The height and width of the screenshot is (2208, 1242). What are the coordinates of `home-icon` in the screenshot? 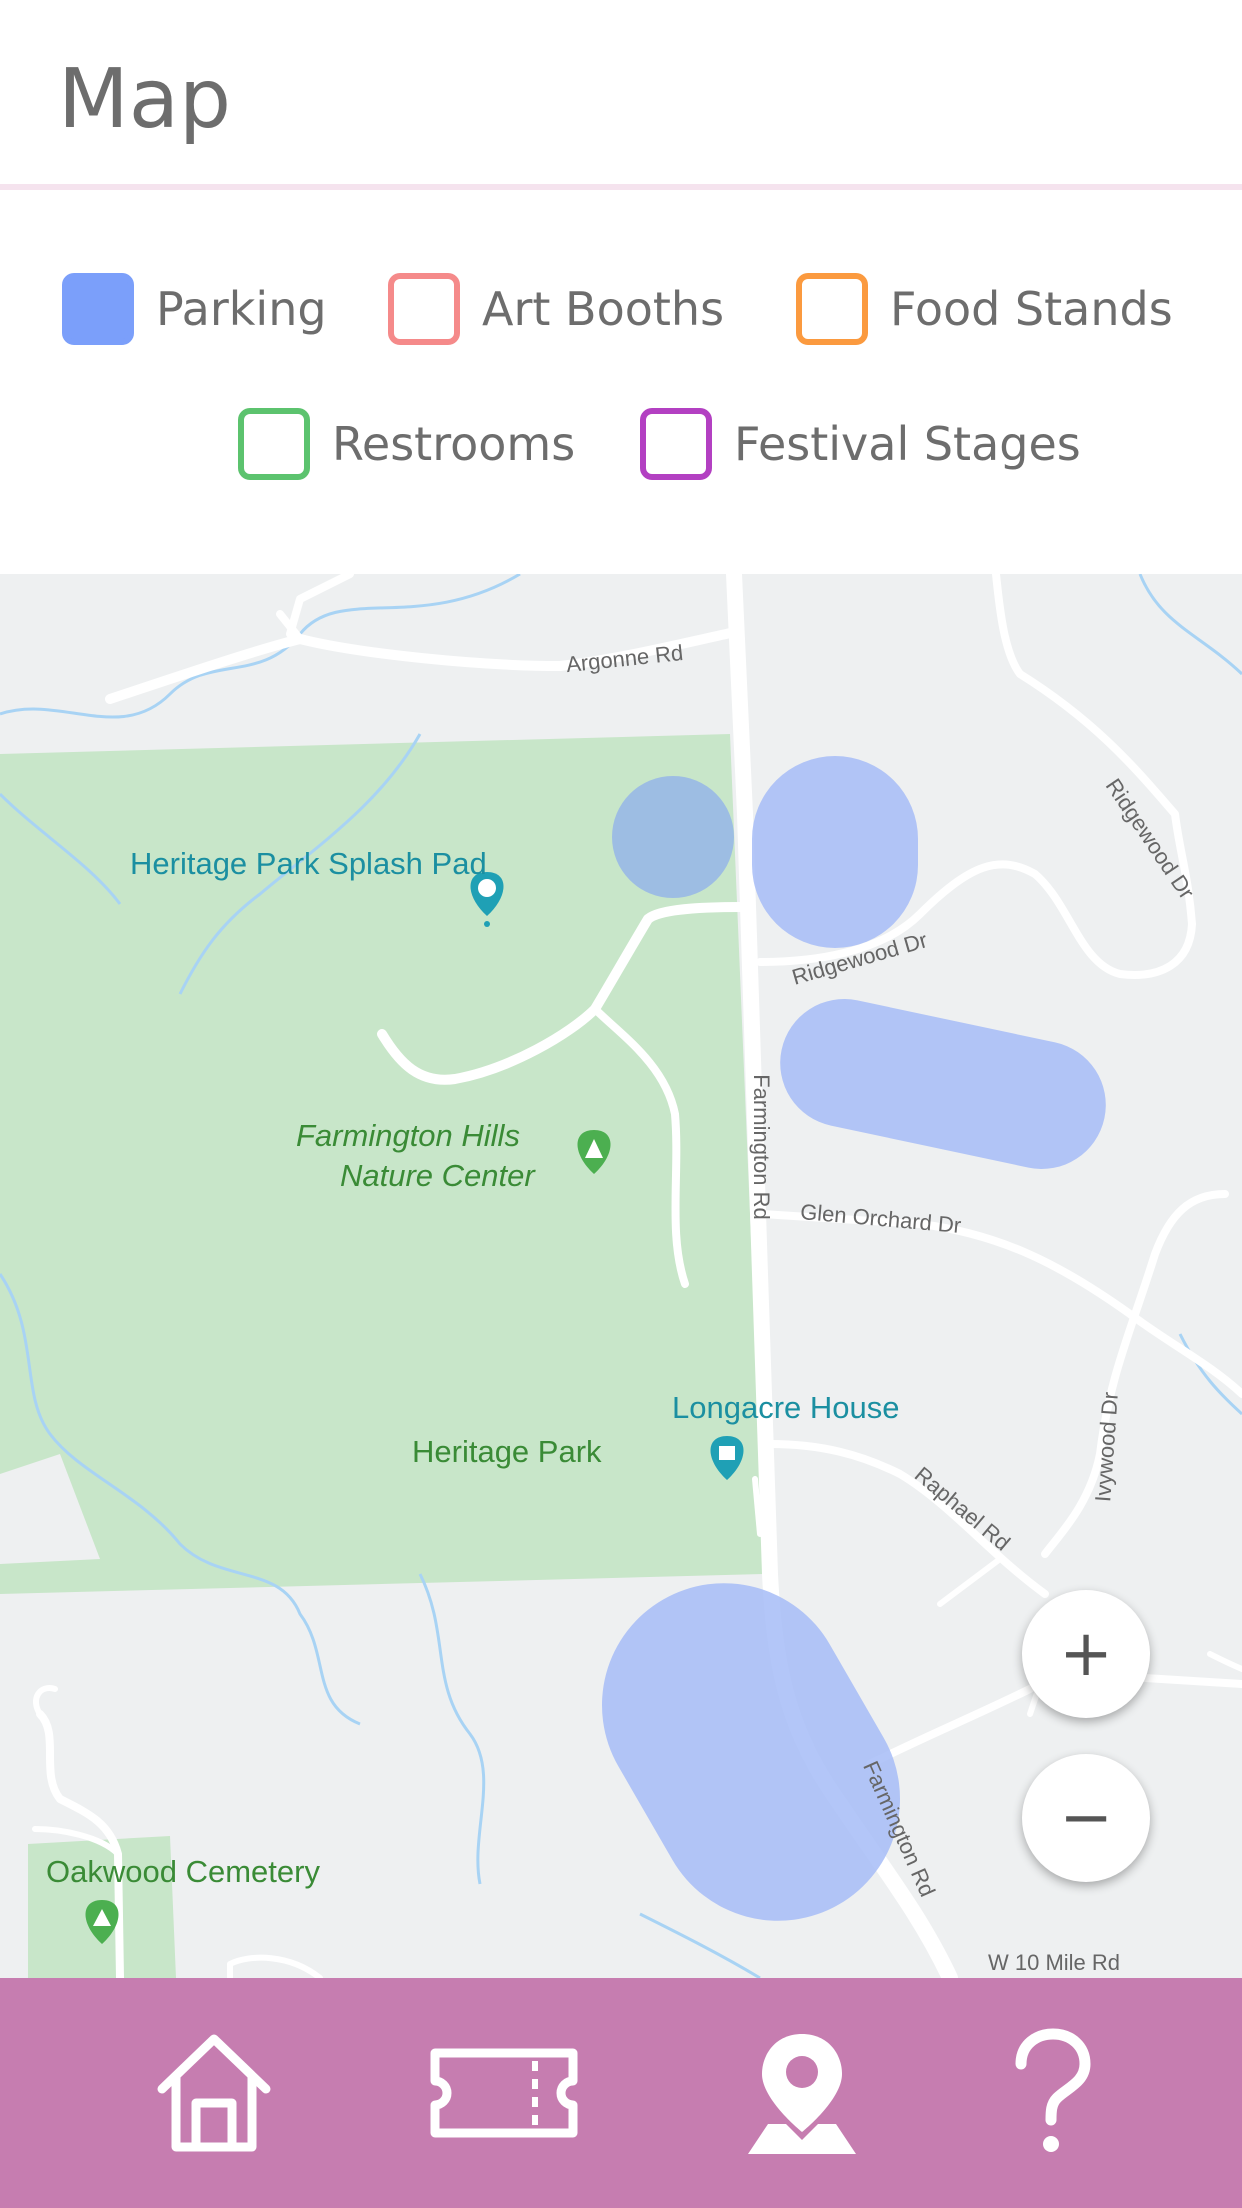 It's located at (214, 2093).